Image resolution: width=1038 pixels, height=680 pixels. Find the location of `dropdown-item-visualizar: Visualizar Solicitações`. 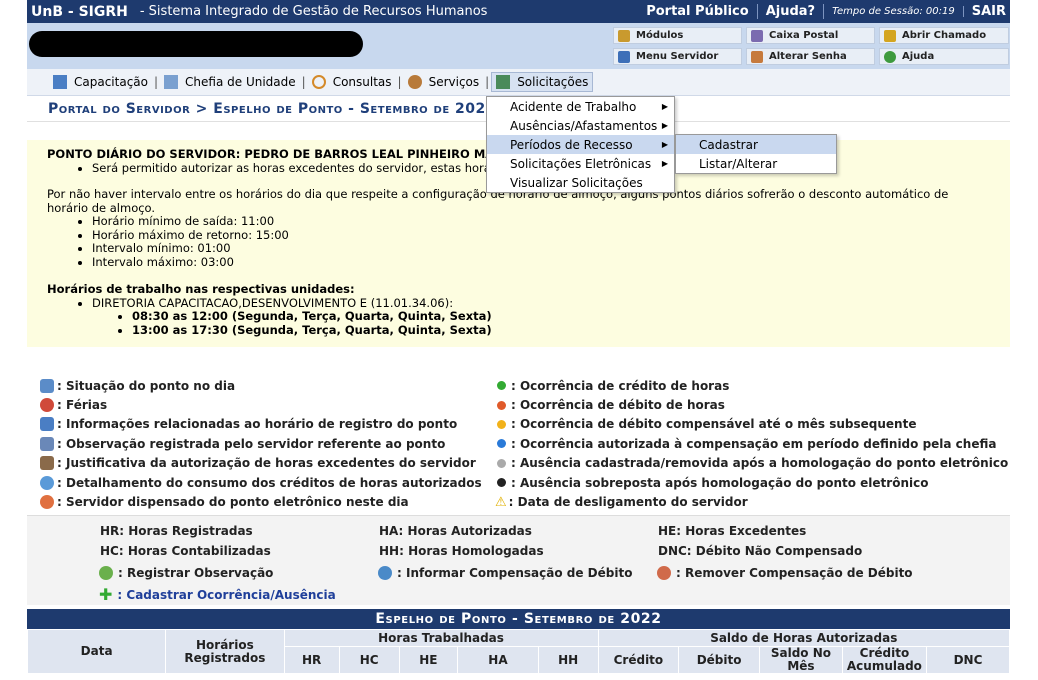

dropdown-item-visualizar: Visualizar Solicitações is located at coordinates (580, 182).